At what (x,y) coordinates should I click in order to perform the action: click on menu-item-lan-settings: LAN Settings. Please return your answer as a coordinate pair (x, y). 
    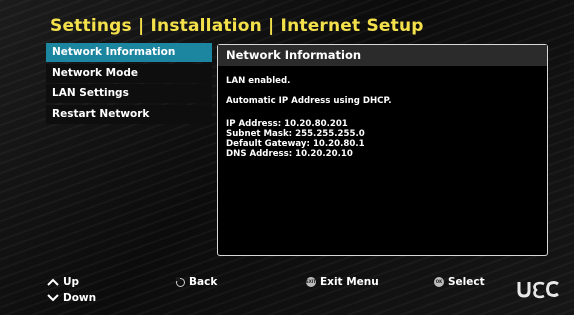
    Looking at the image, I should click on (129, 94).